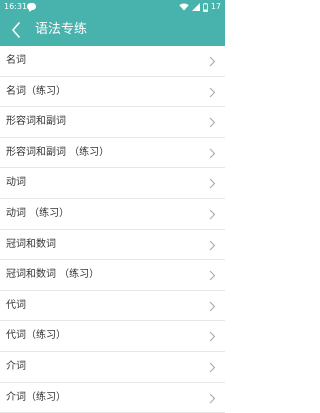  What do you see at coordinates (112, 367) in the screenshot?
I see `list-item: 介词` at bounding box center [112, 367].